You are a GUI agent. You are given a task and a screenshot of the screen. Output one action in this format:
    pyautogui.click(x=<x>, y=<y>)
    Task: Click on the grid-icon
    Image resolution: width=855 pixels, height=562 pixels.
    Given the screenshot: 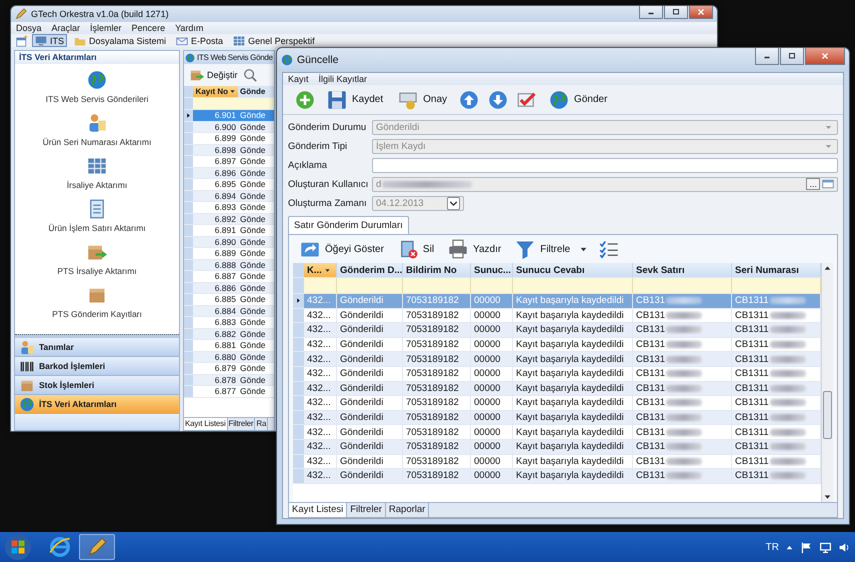 What is the action you would take?
    pyautogui.click(x=97, y=166)
    